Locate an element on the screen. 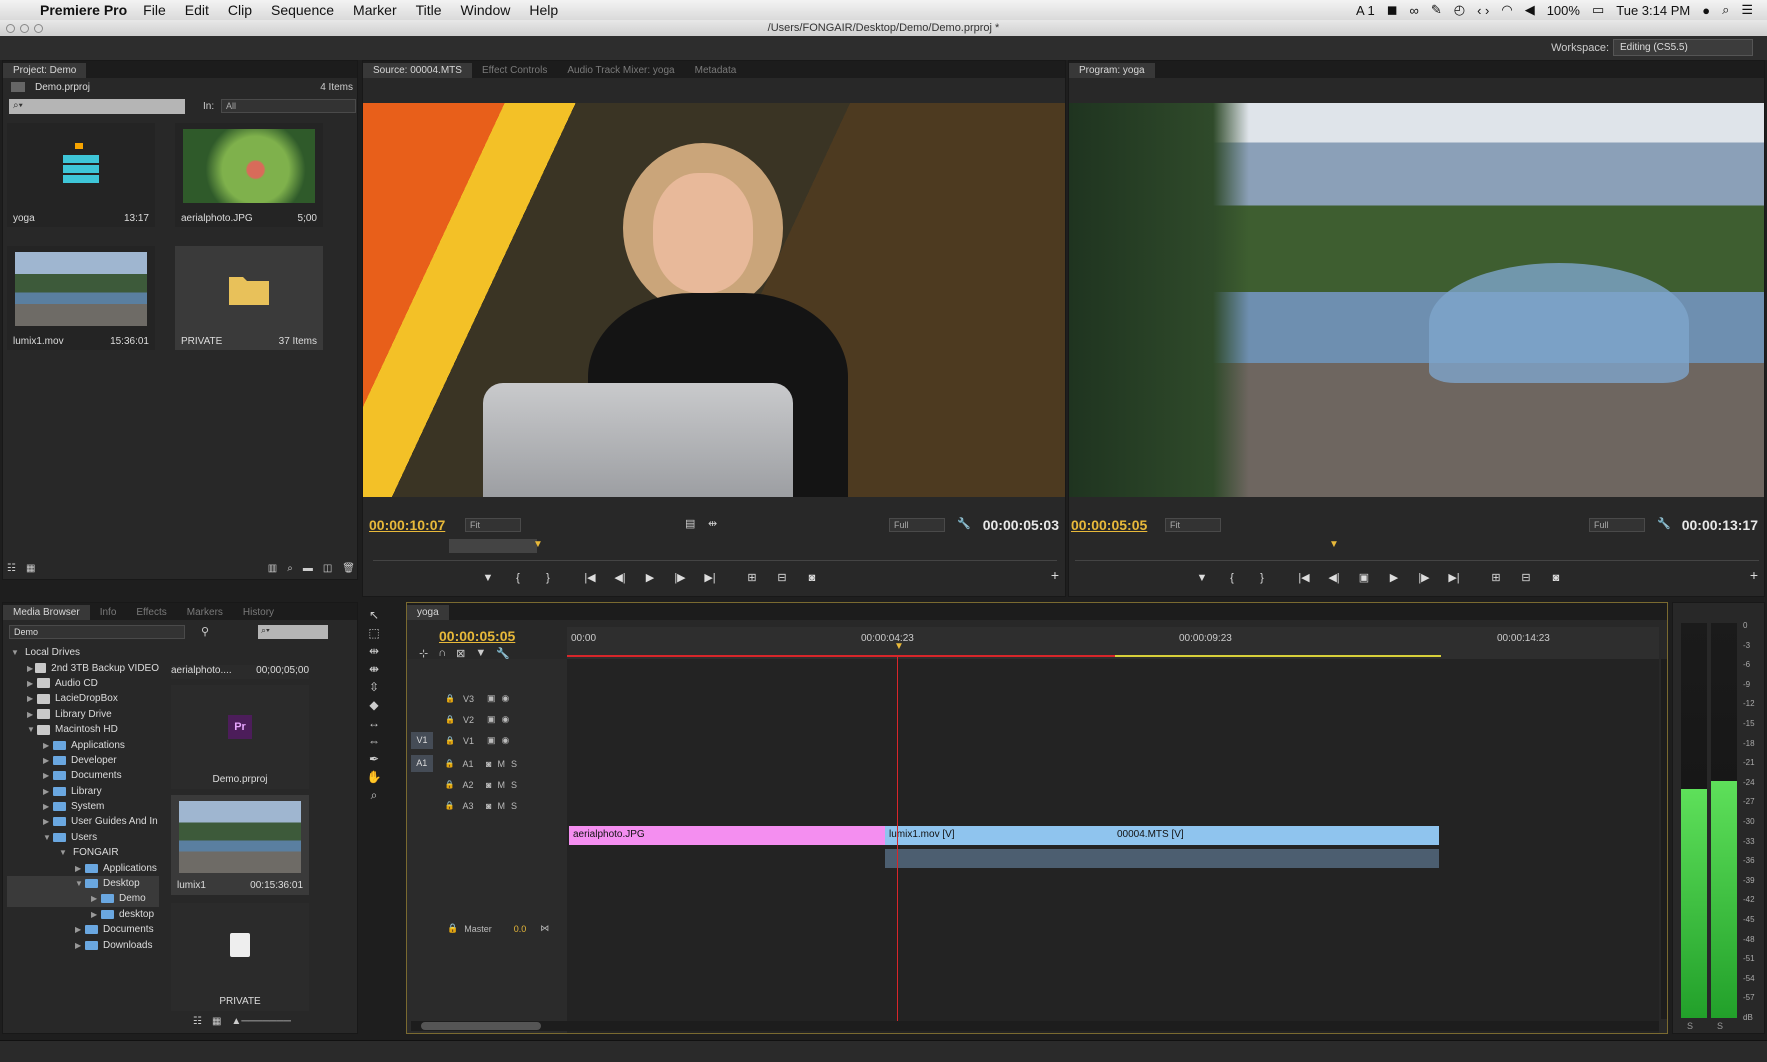  close-window-icon is located at coordinates (10, 28).